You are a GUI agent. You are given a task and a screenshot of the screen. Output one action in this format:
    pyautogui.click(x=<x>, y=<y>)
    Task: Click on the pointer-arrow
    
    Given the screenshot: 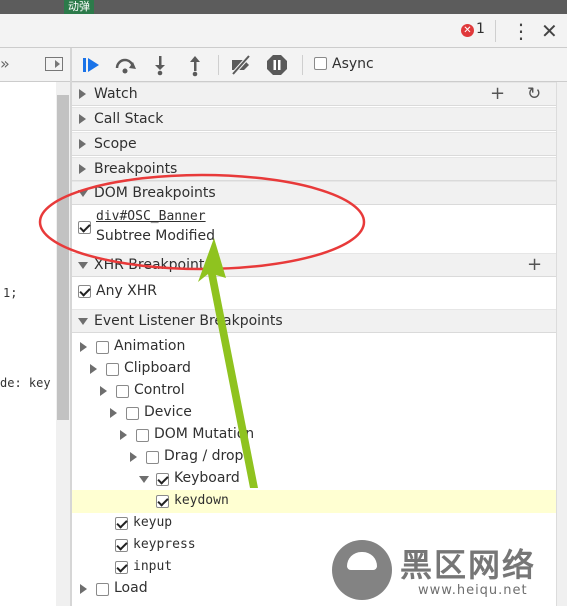 What is the action you would take?
    pyautogui.click(x=228, y=363)
    